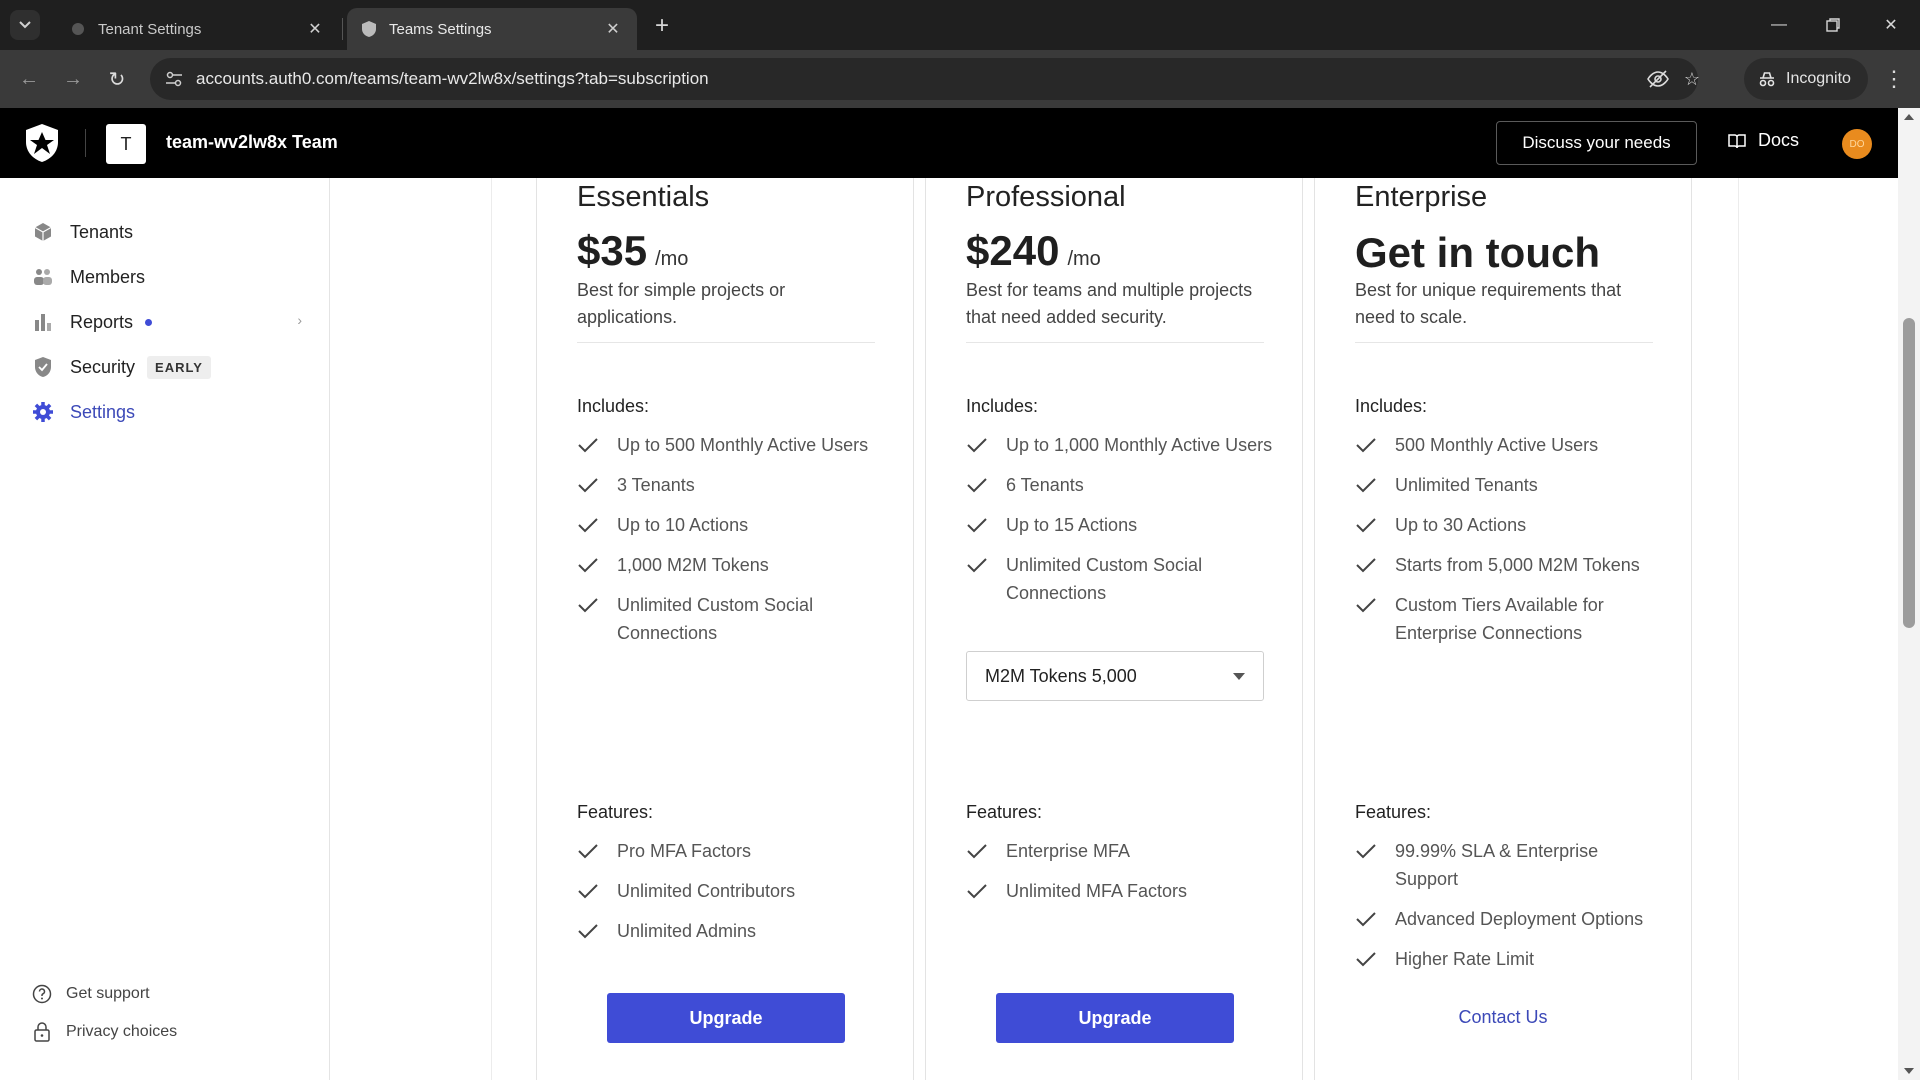 This screenshot has height=1080, width=1920. I want to click on forward-arrow-icon: →, so click(73, 79).